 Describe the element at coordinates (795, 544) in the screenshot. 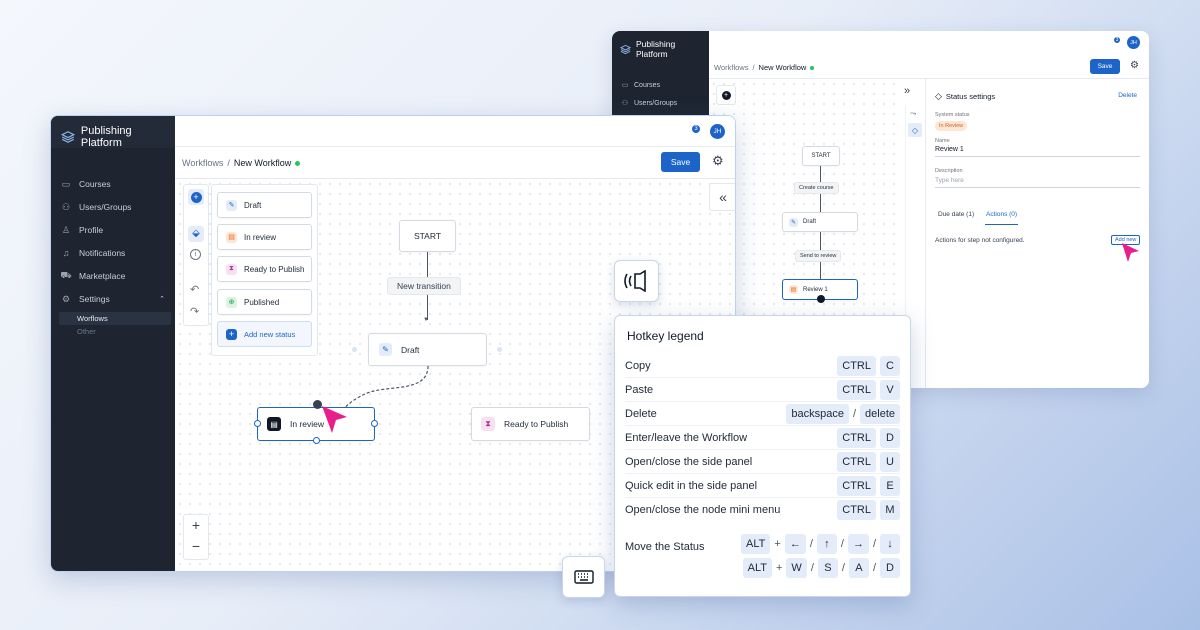

I see `key-cap: ←` at that location.